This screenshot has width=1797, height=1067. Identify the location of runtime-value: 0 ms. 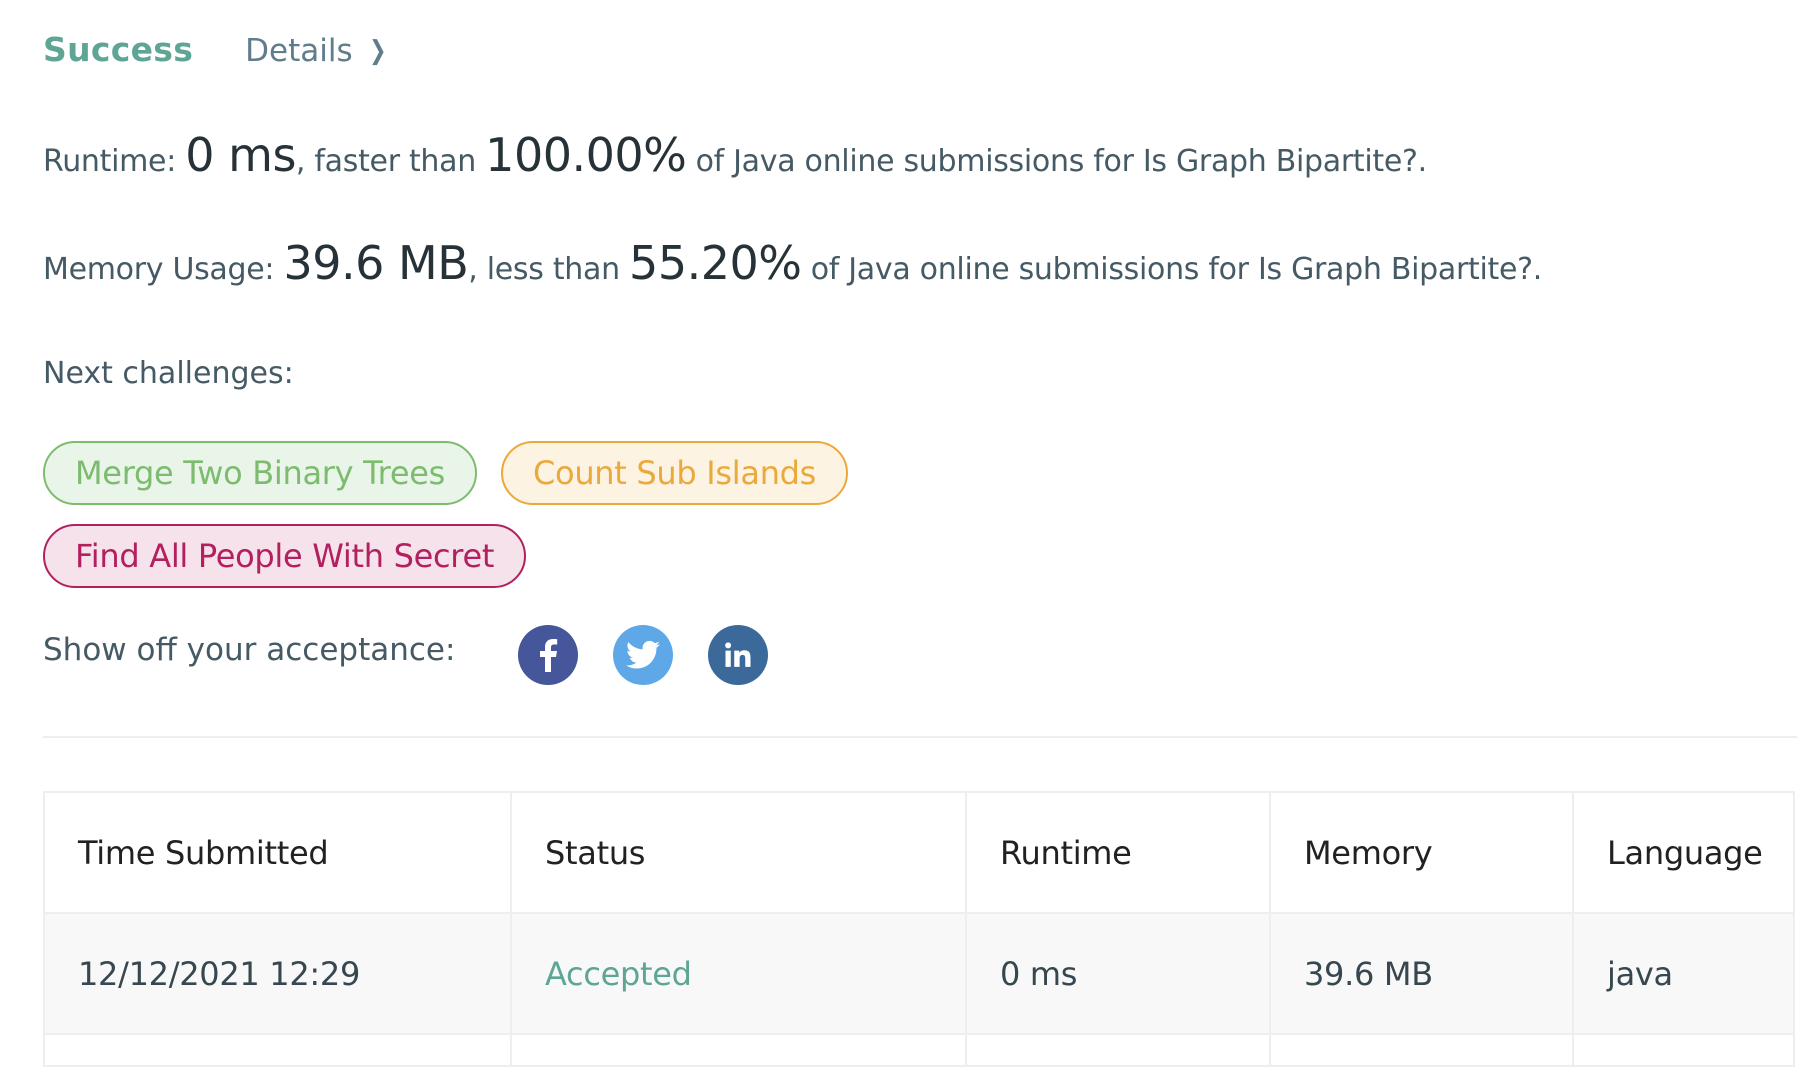
(240, 155).